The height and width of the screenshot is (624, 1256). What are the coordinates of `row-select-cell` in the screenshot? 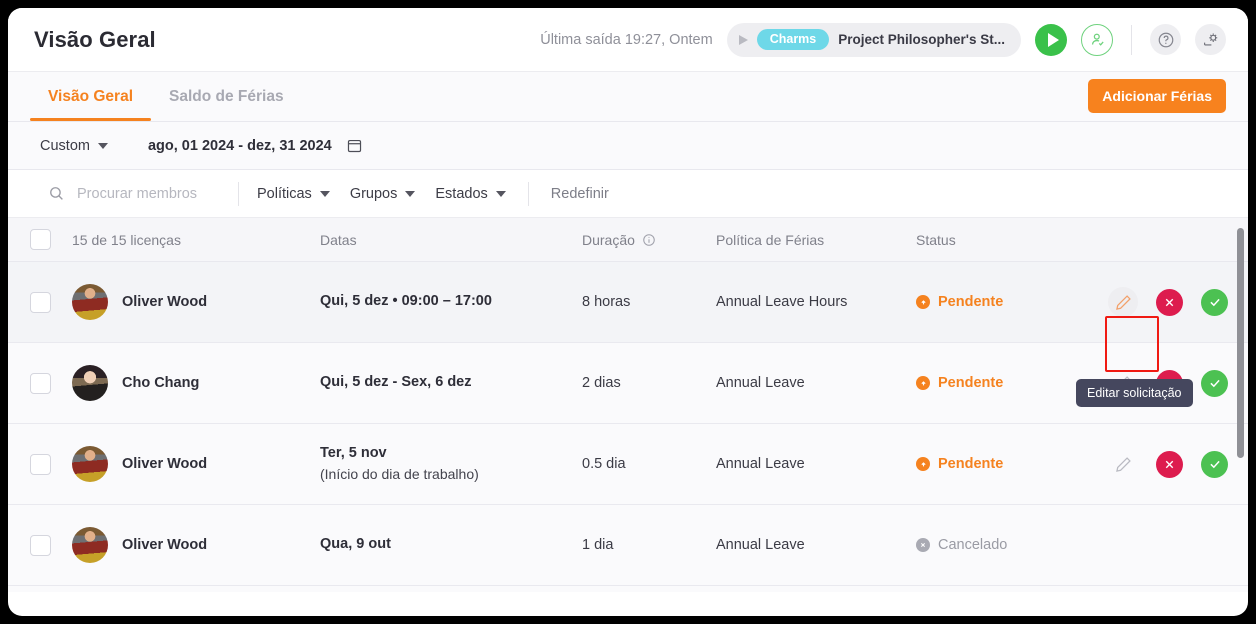 It's located at (51, 464).